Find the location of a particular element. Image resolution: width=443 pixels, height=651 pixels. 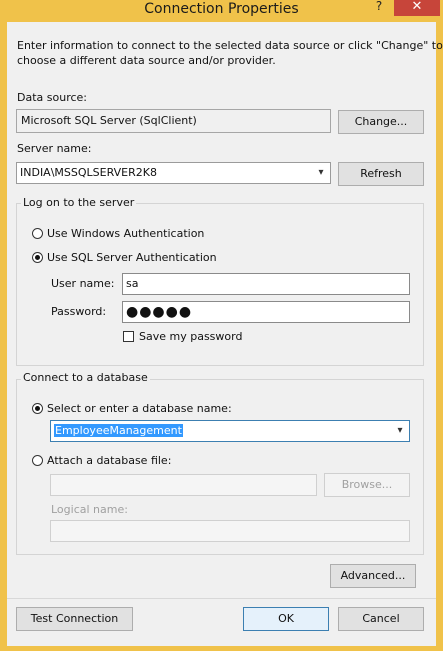

refresh-button: Refresh is located at coordinates (381, 174).